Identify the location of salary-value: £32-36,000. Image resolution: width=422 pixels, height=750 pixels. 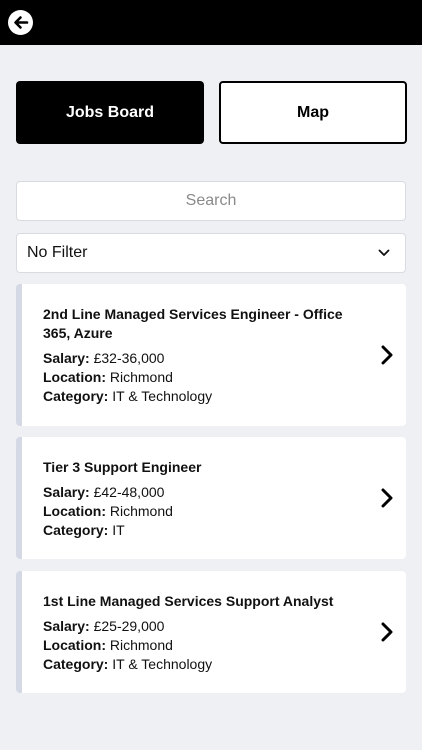
(129, 358).